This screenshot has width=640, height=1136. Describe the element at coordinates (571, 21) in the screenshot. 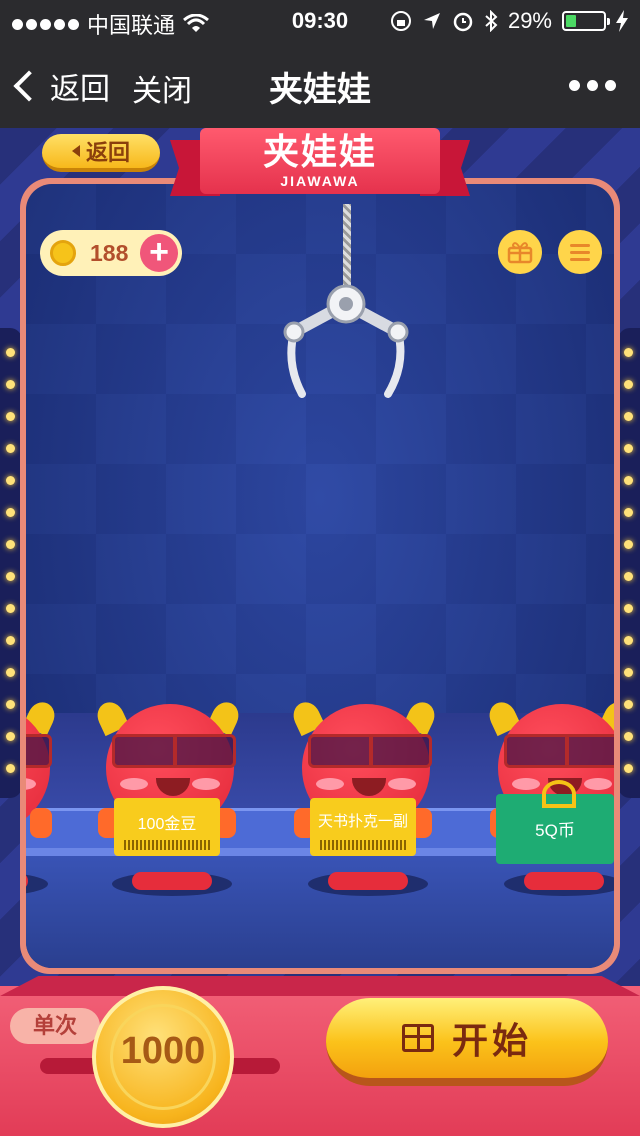

I see `battery-fill` at that location.